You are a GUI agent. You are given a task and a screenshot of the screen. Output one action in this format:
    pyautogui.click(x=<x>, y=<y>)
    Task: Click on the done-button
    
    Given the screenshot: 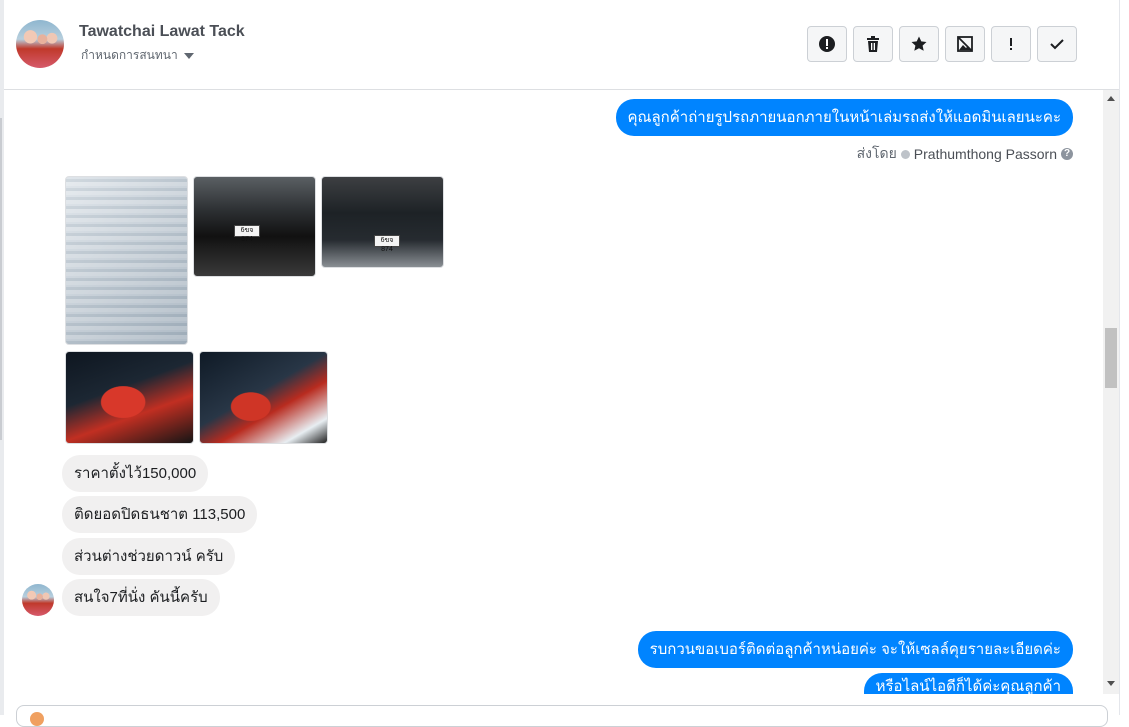 What is the action you would take?
    pyautogui.click(x=1057, y=44)
    